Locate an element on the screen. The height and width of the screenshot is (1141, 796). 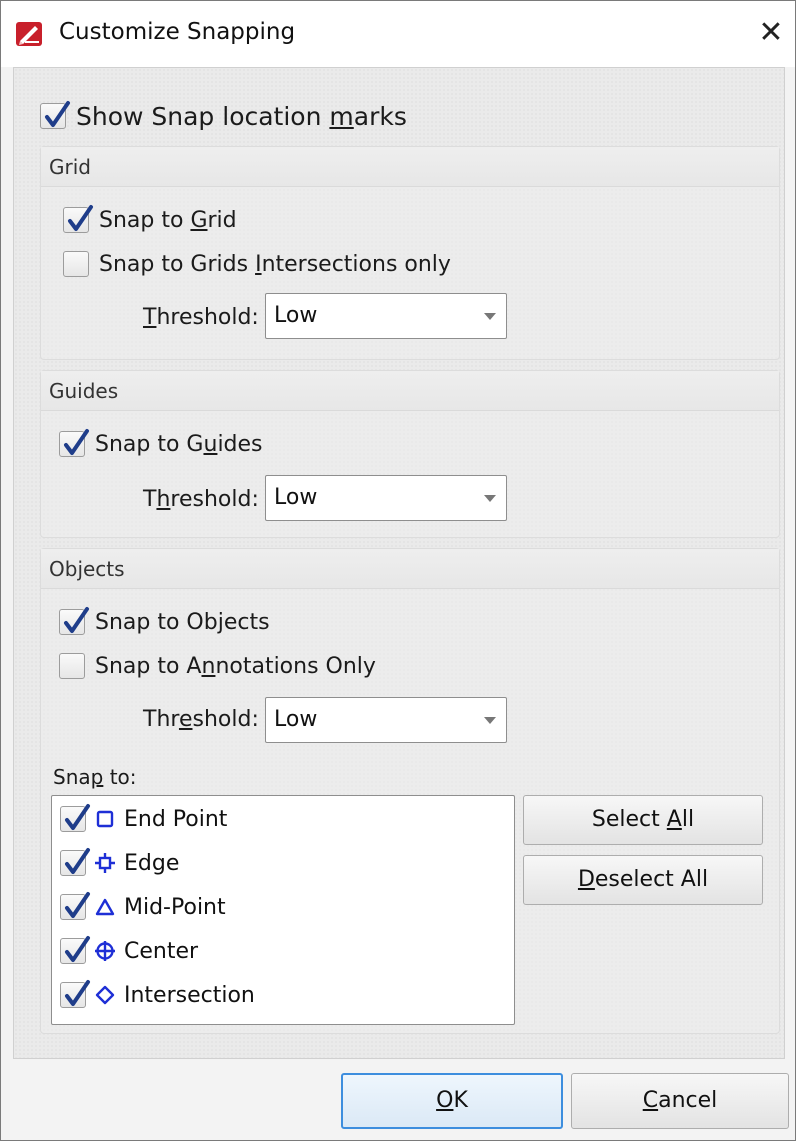
show-snap-marks-checkbox: Show Snap location marks is located at coordinates (223, 116).